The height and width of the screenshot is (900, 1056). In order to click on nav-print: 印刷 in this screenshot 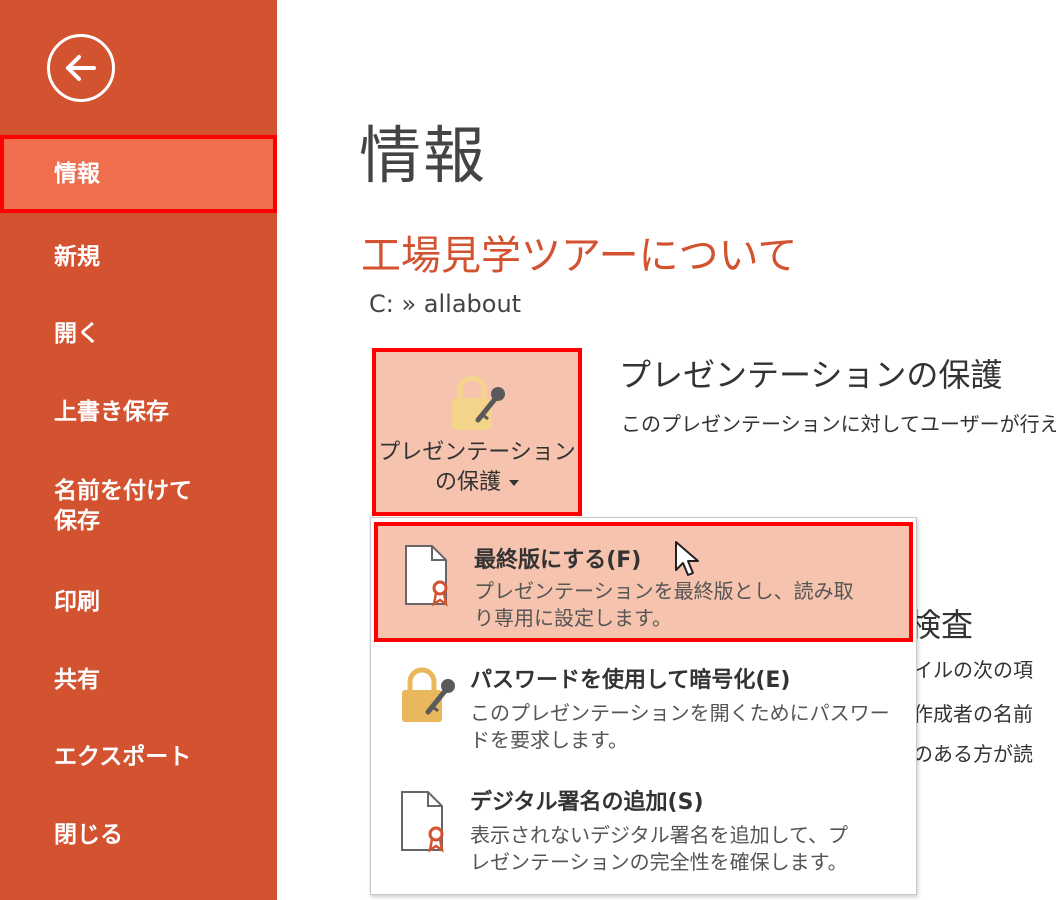, I will do `click(138, 602)`.